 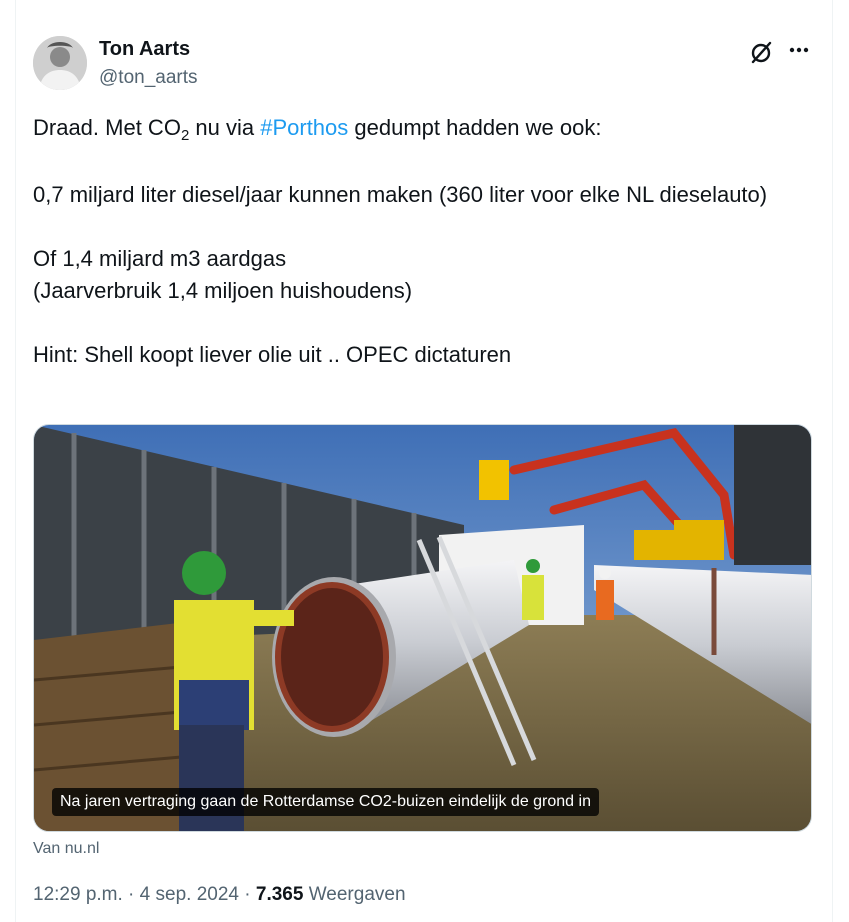 I want to click on tweet-date: 4 sep. 2024, so click(x=189, y=894).